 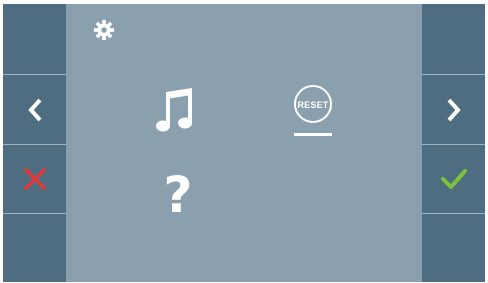 I want to click on check-icon, so click(x=453, y=179).